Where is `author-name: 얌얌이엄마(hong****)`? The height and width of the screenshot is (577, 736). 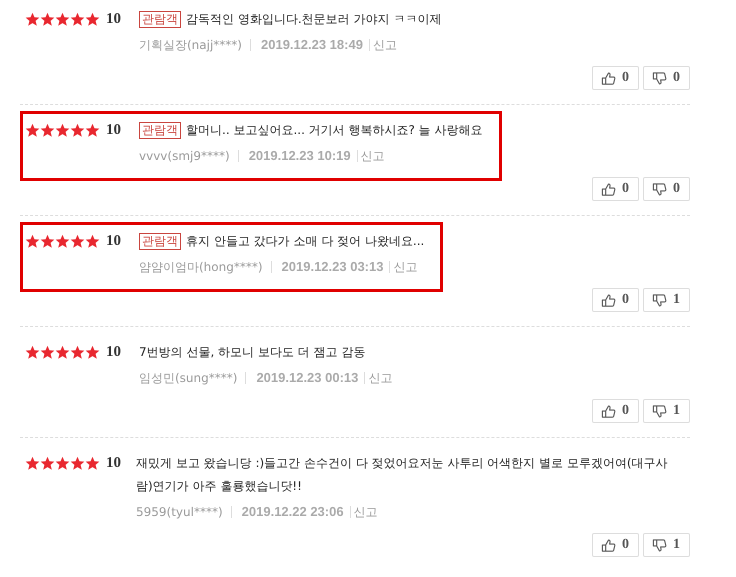
author-name: 얌얌이엄마(hong****) is located at coordinates (205, 267).